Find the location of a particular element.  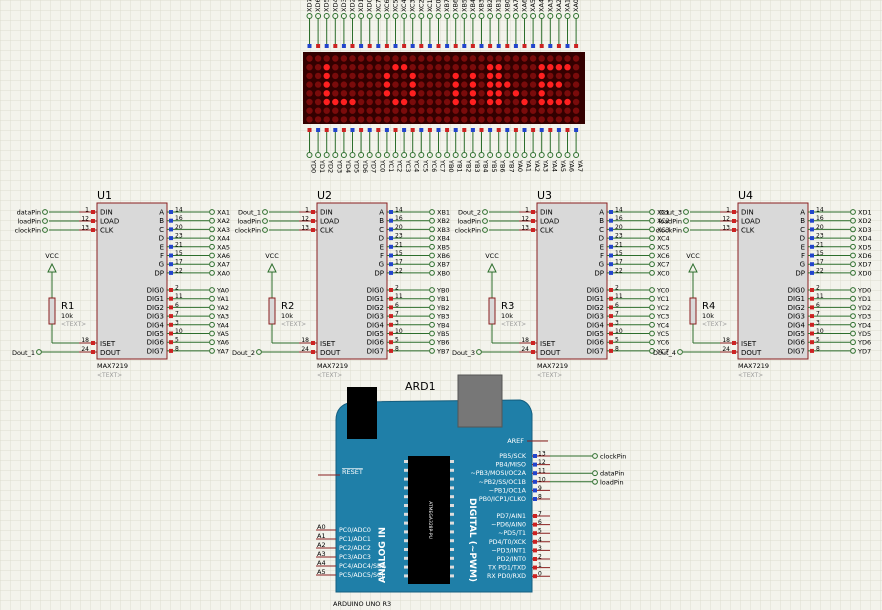

matrix-top-label: XD3 is located at coordinates (344, 6).